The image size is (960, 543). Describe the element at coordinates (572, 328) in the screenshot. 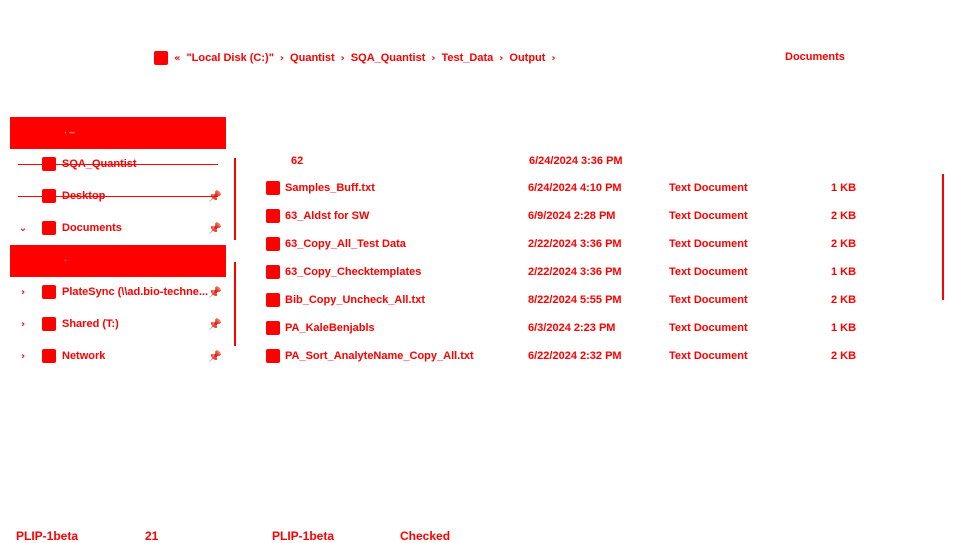

I see `file-date: 6/3/2024 2:23 PM` at that location.